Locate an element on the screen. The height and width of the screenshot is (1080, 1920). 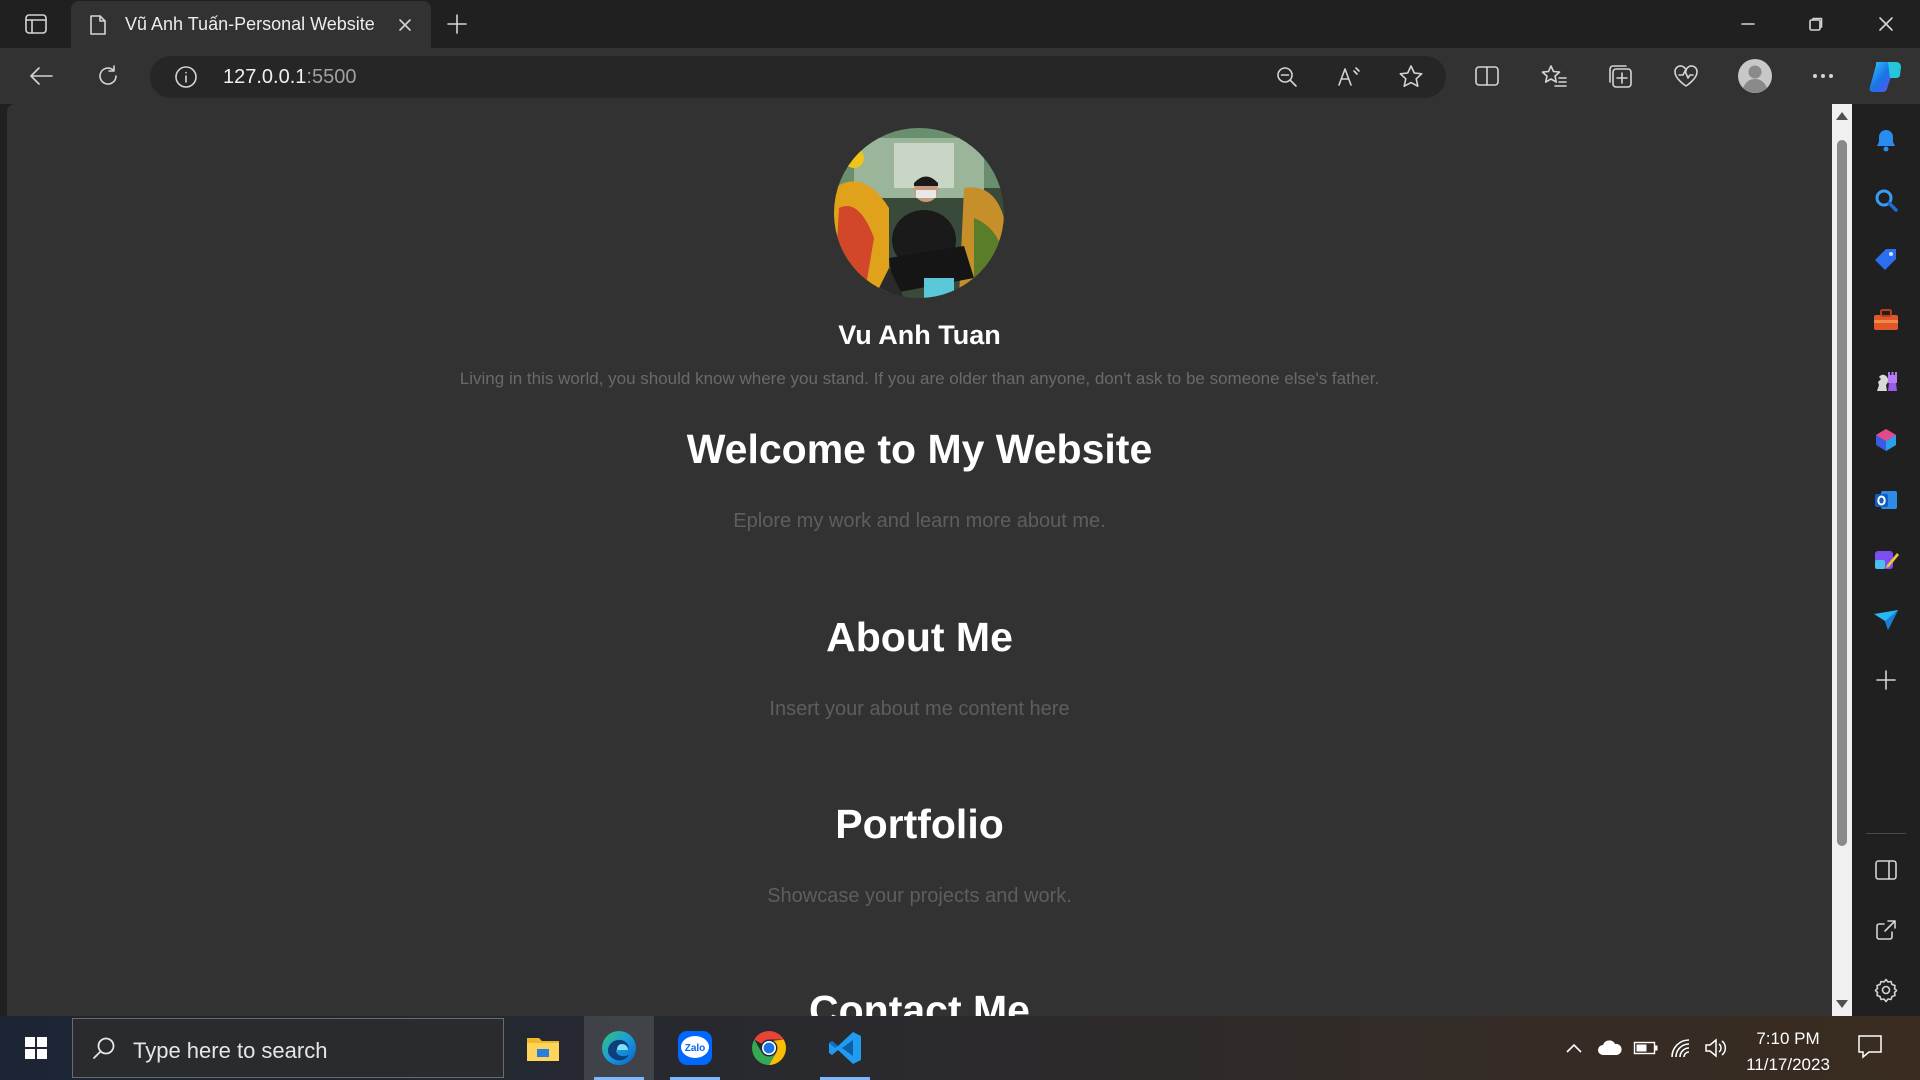
refresh-icon is located at coordinates (108, 76).